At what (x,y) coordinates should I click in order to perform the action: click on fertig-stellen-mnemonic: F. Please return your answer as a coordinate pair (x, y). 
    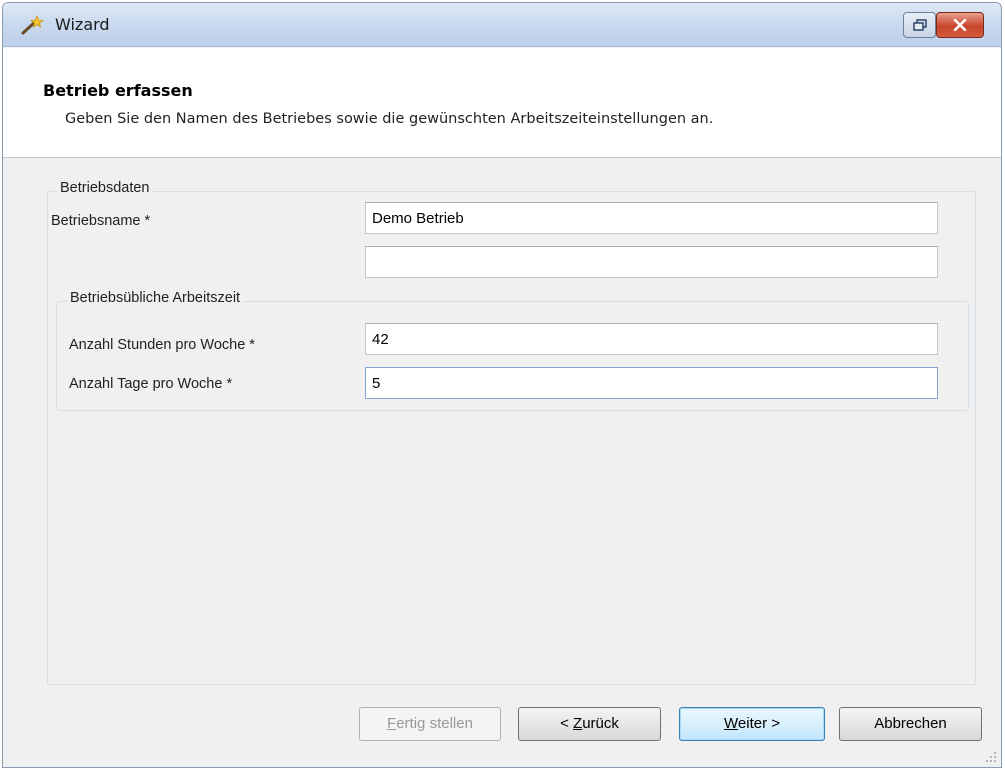
    Looking at the image, I should click on (392, 723).